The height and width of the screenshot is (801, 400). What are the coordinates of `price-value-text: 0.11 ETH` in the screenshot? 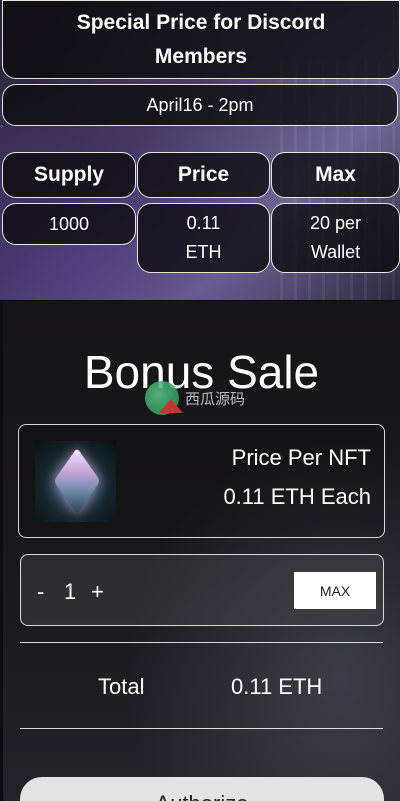 It's located at (203, 237).